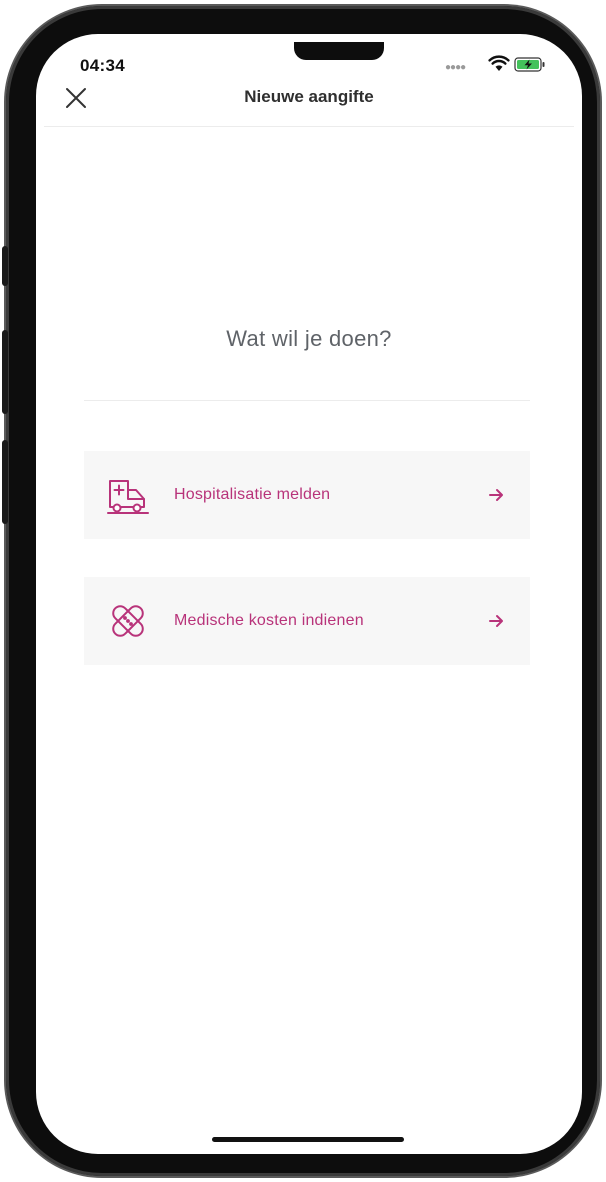  Describe the element at coordinates (529, 64) in the screenshot. I see `battery-icon` at that location.